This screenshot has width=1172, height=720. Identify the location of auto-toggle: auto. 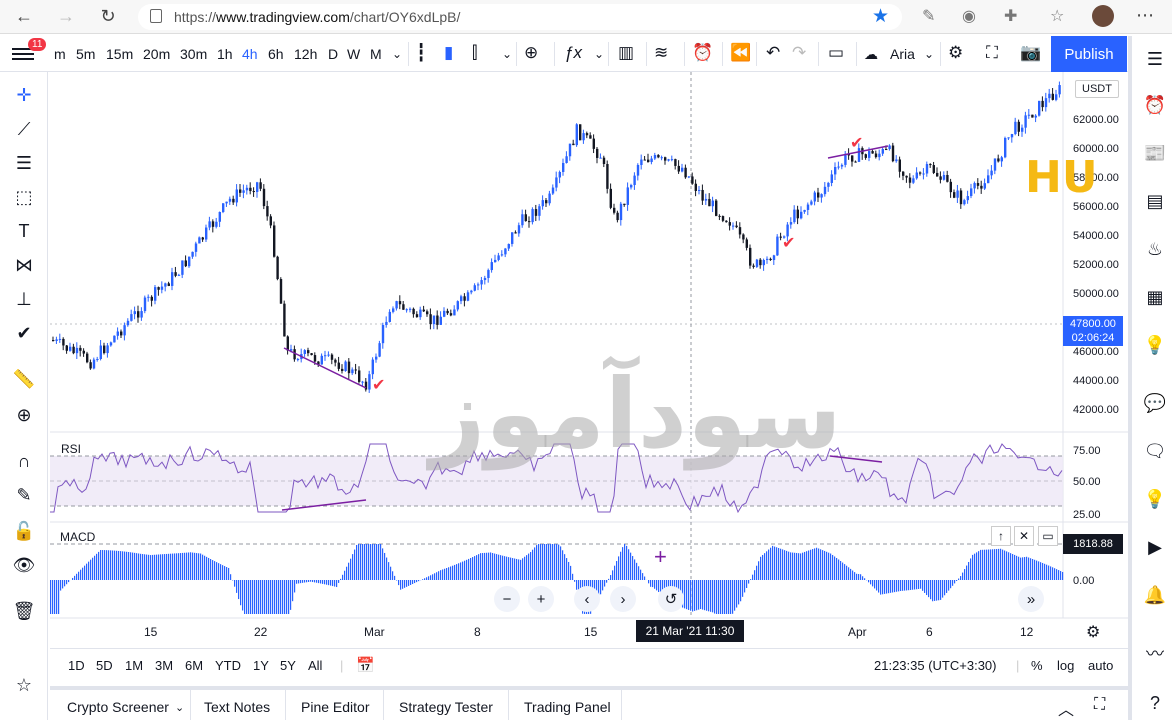
(1100, 665).